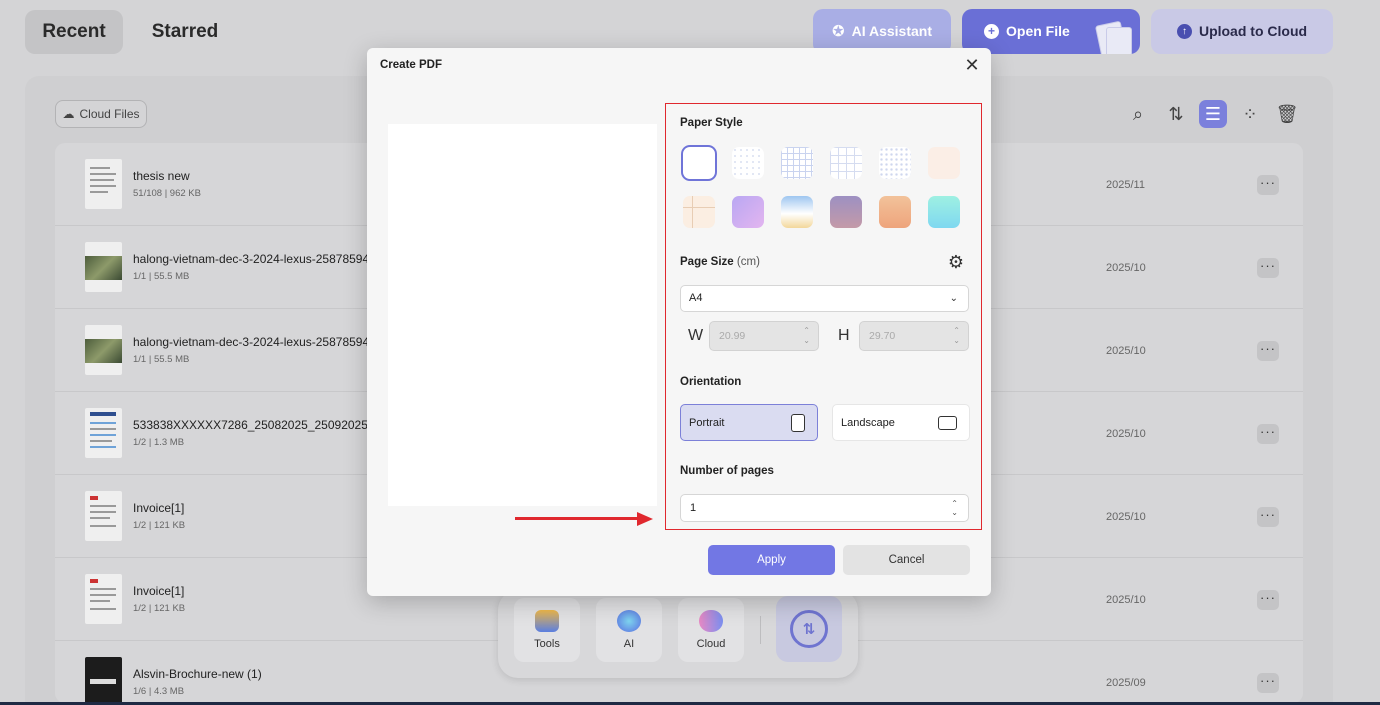  What do you see at coordinates (699, 163) in the screenshot?
I see `paper-style-blank` at bounding box center [699, 163].